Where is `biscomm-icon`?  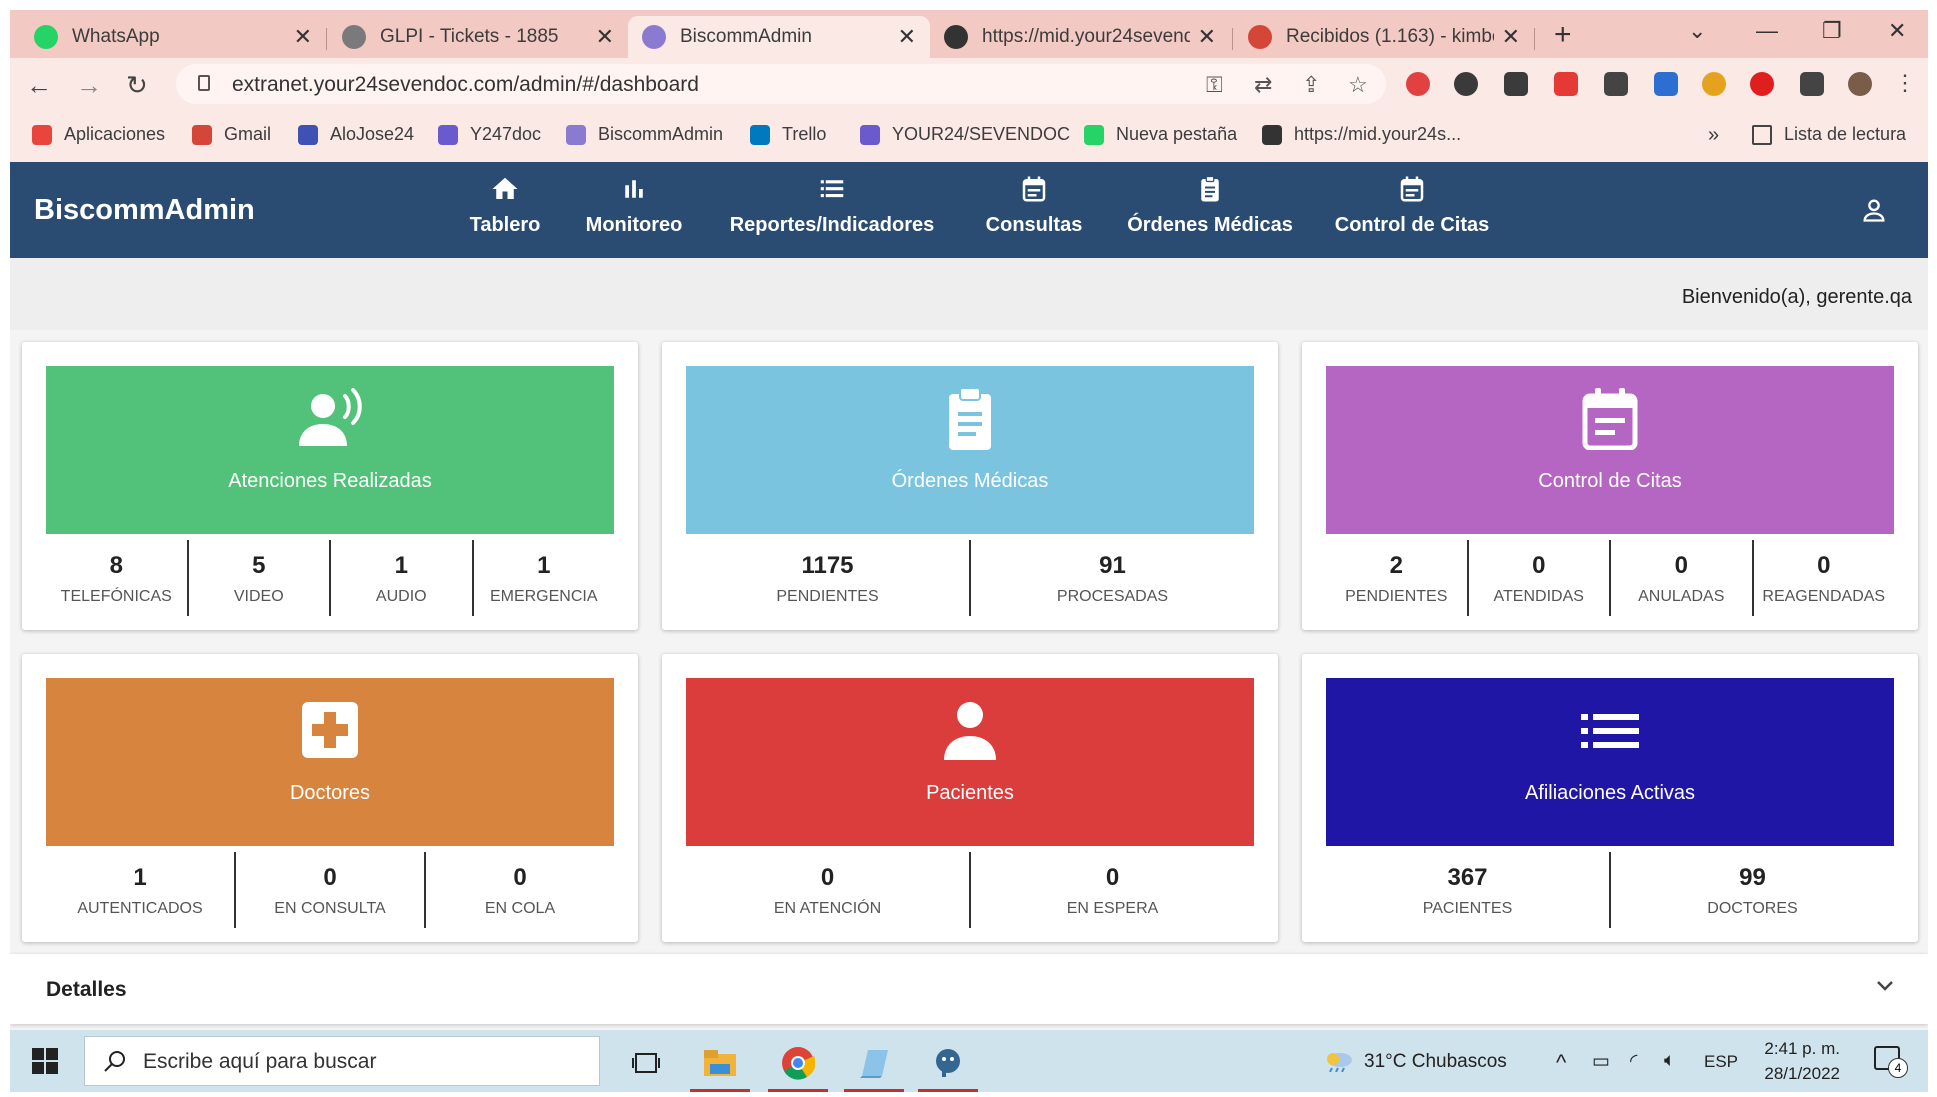
biscomm-icon is located at coordinates (654, 37).